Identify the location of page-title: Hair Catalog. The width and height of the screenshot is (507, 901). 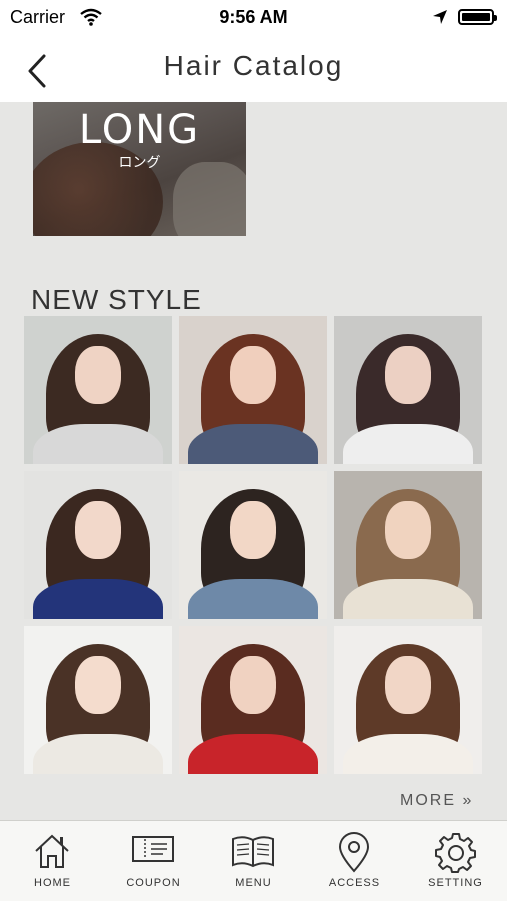
(253, 65).